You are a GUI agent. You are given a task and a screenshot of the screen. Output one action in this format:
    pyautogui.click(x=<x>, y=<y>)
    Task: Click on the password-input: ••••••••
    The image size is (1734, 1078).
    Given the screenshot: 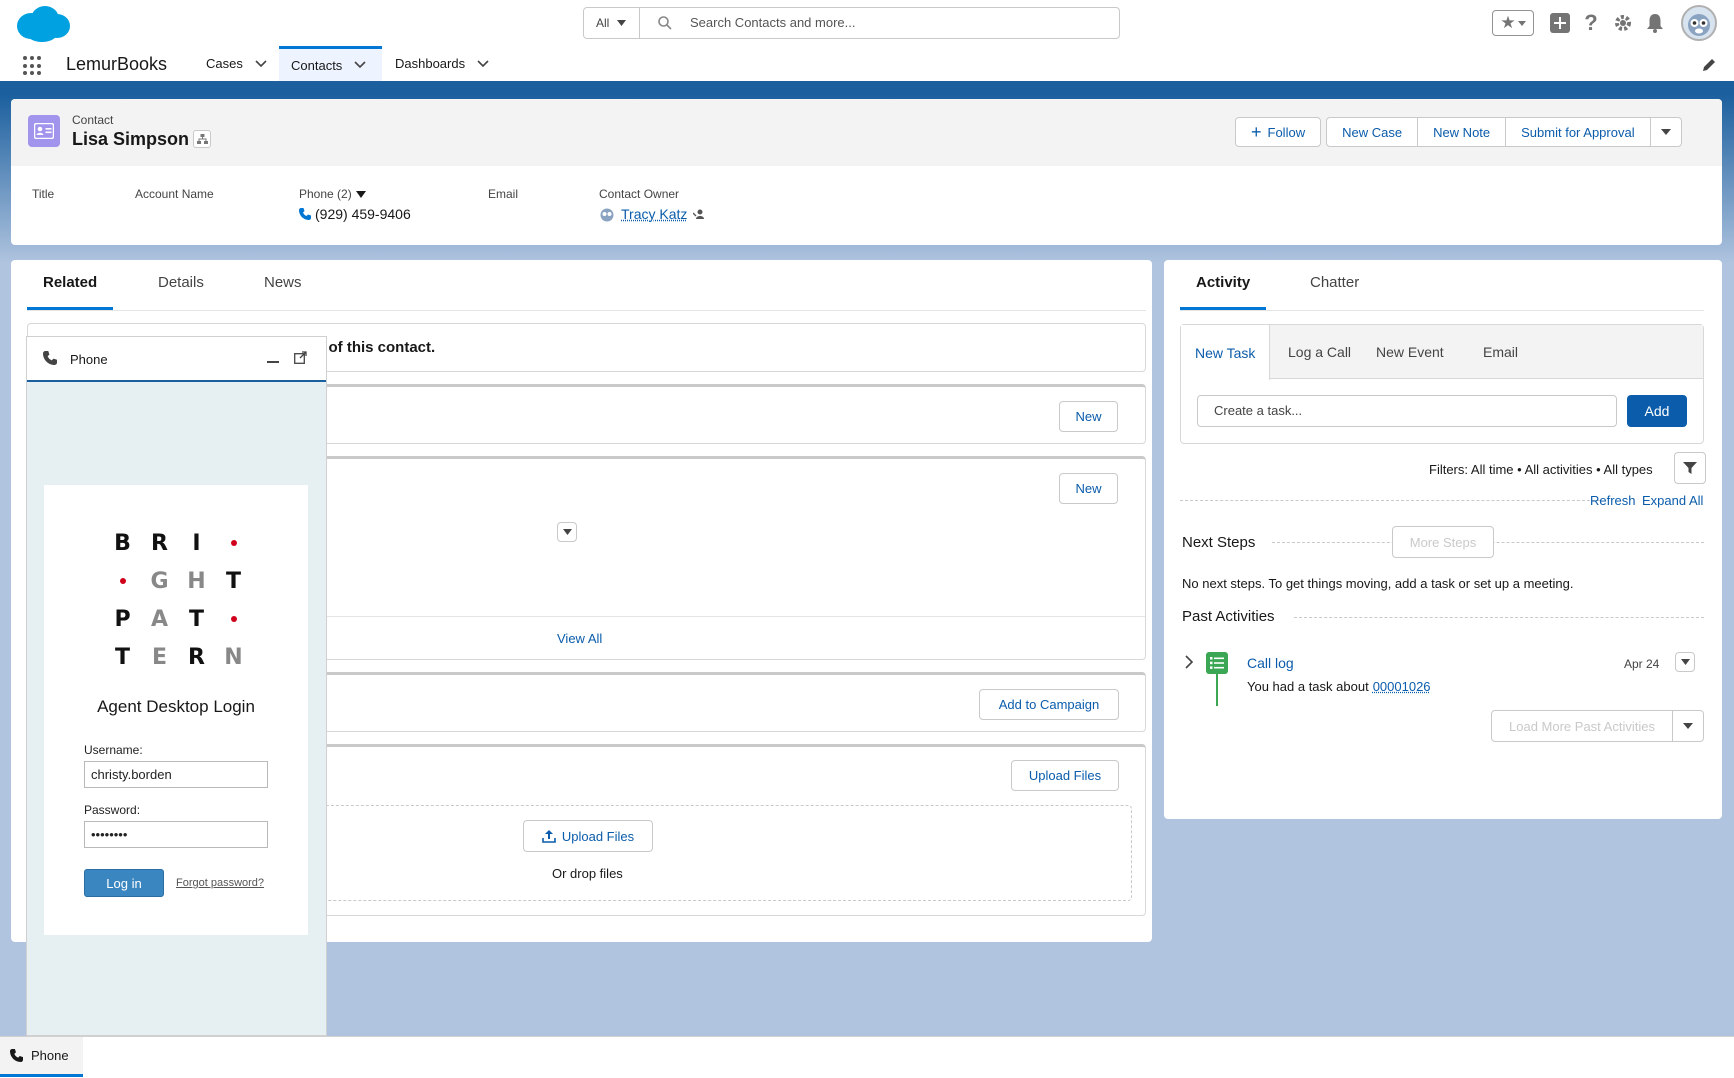 What is the action you would take?
    pyautogui.click(x=176, y=834)
    